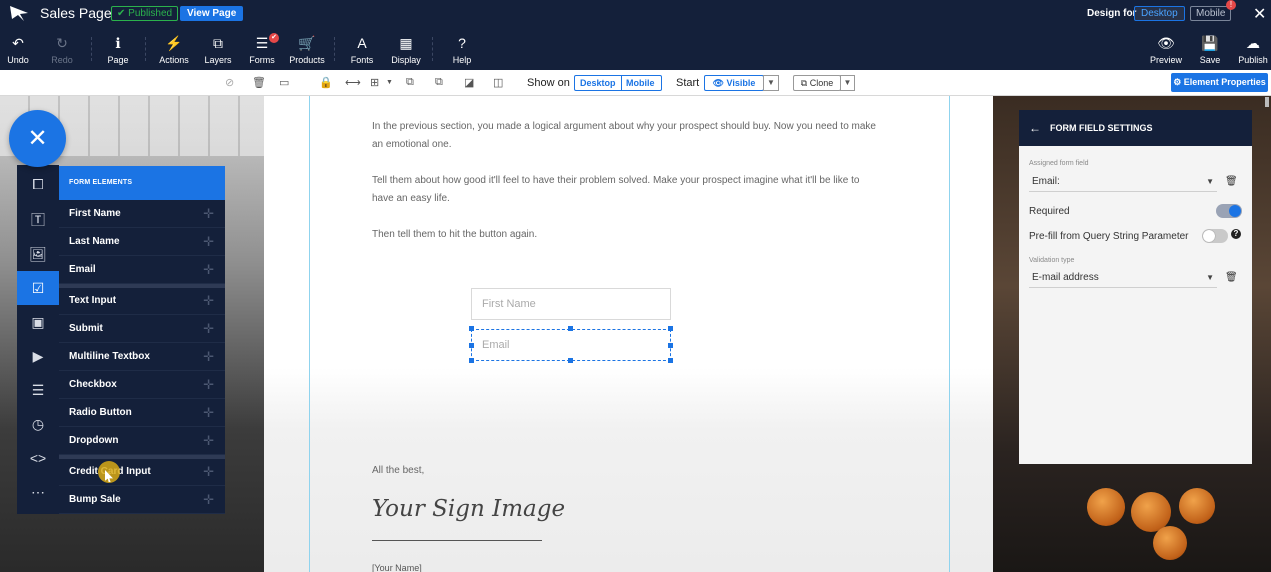  I want to click on products-button: 🛒 Products, so click(307, 48).